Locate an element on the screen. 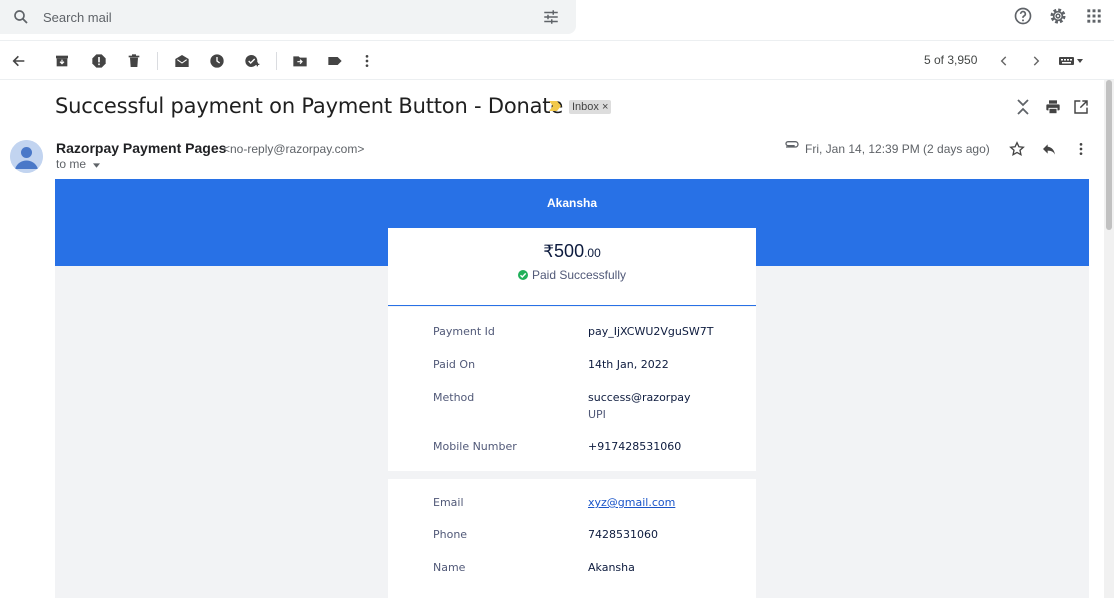  caret-down-icon is located at coordinates (97, 164).